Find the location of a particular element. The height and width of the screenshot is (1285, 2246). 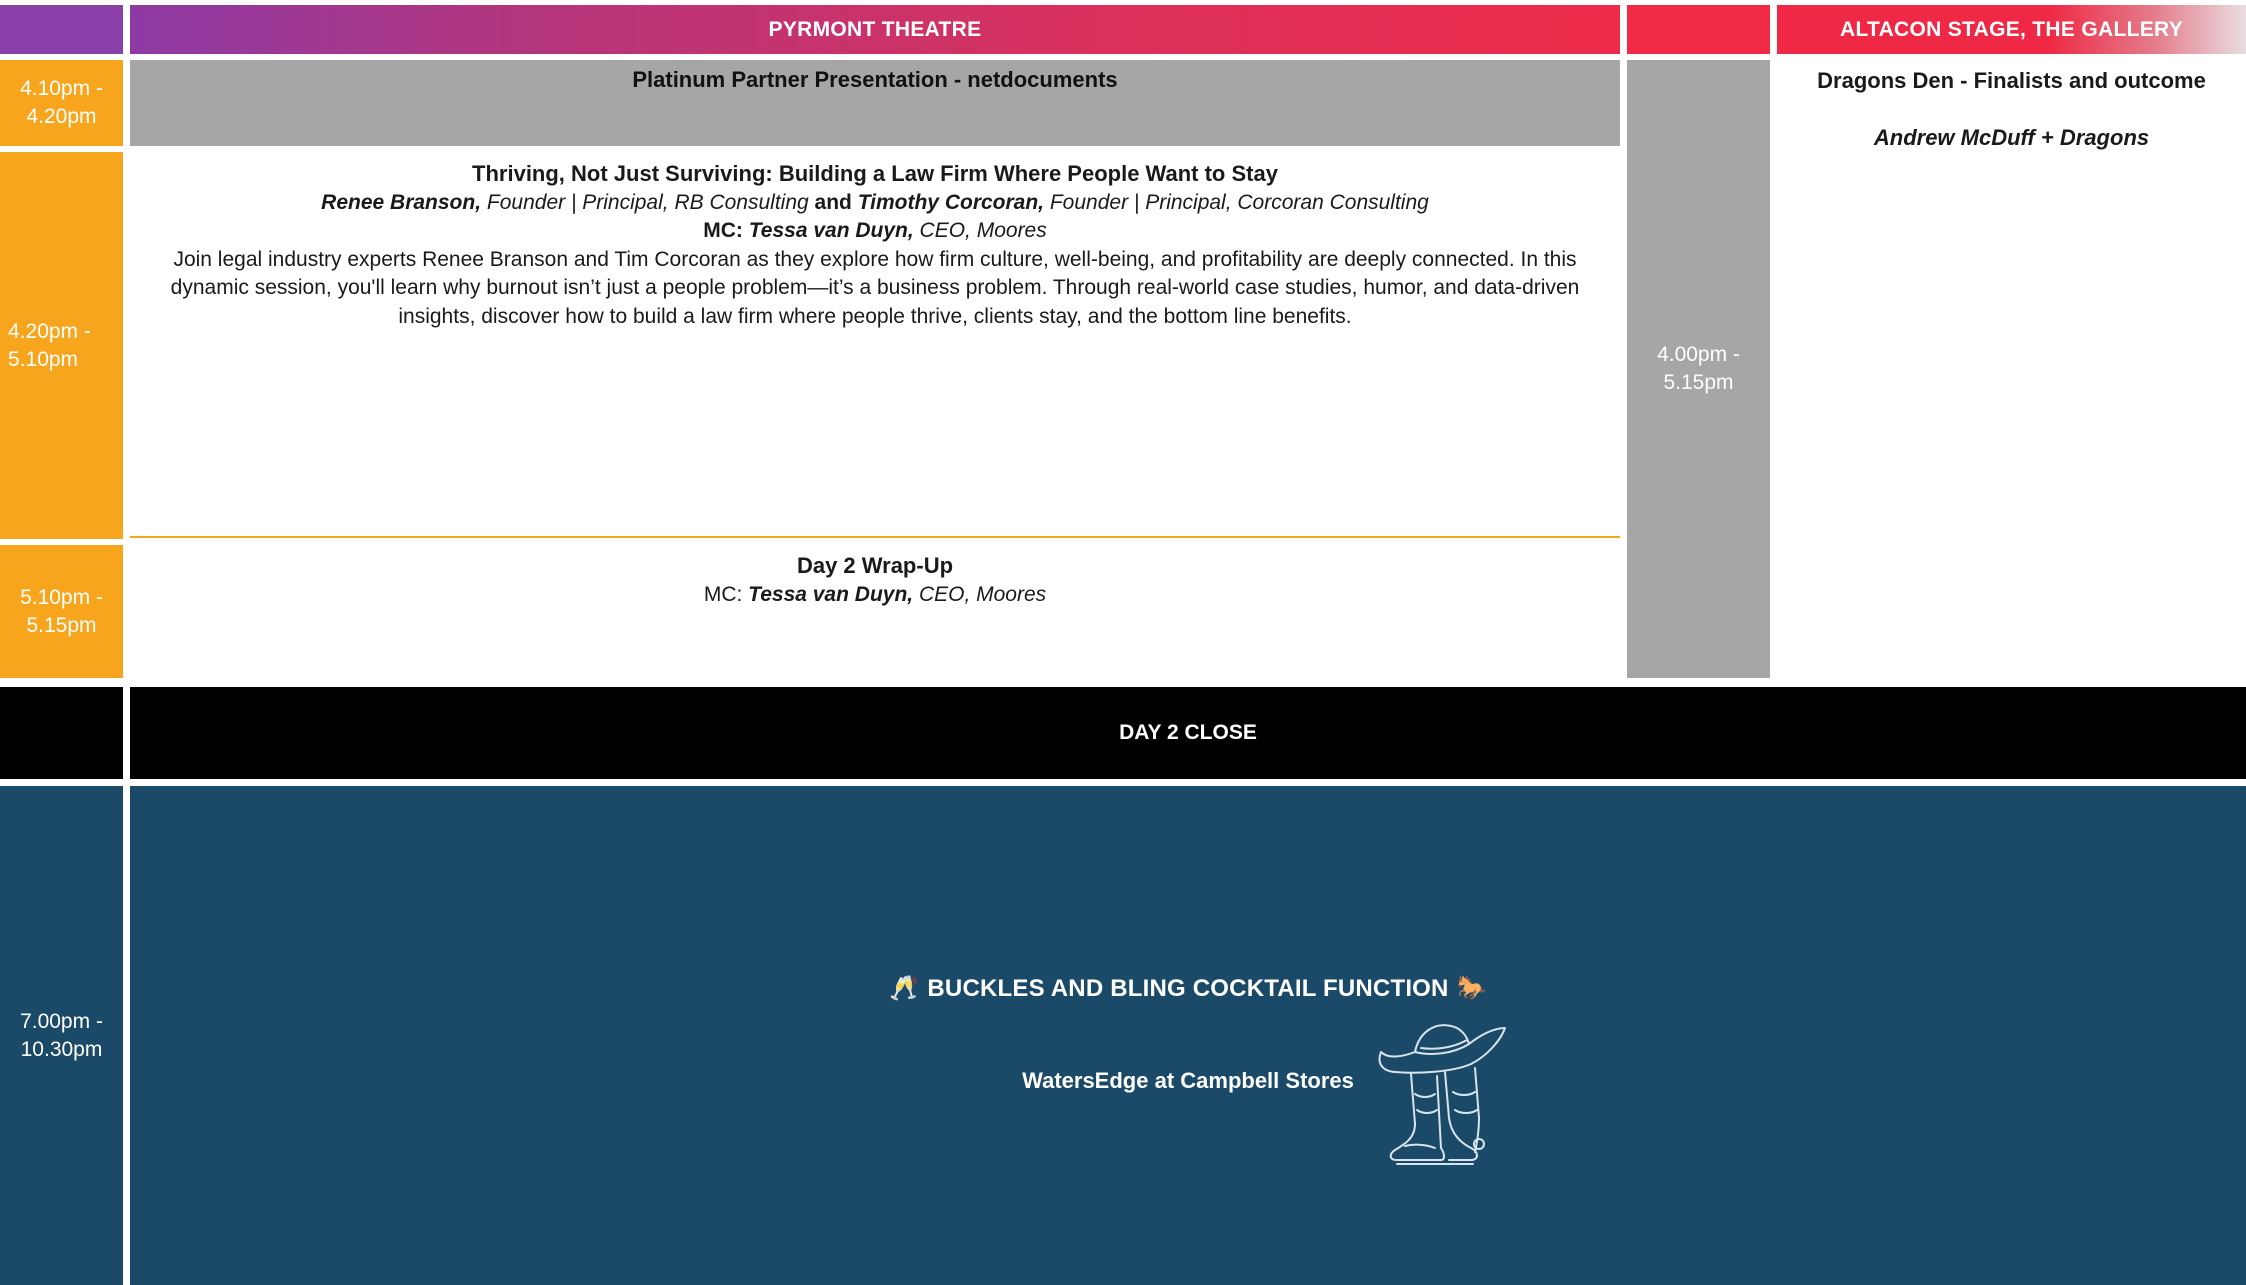

speaker-name: Renee Branson, is located at coordinates (401, 202).